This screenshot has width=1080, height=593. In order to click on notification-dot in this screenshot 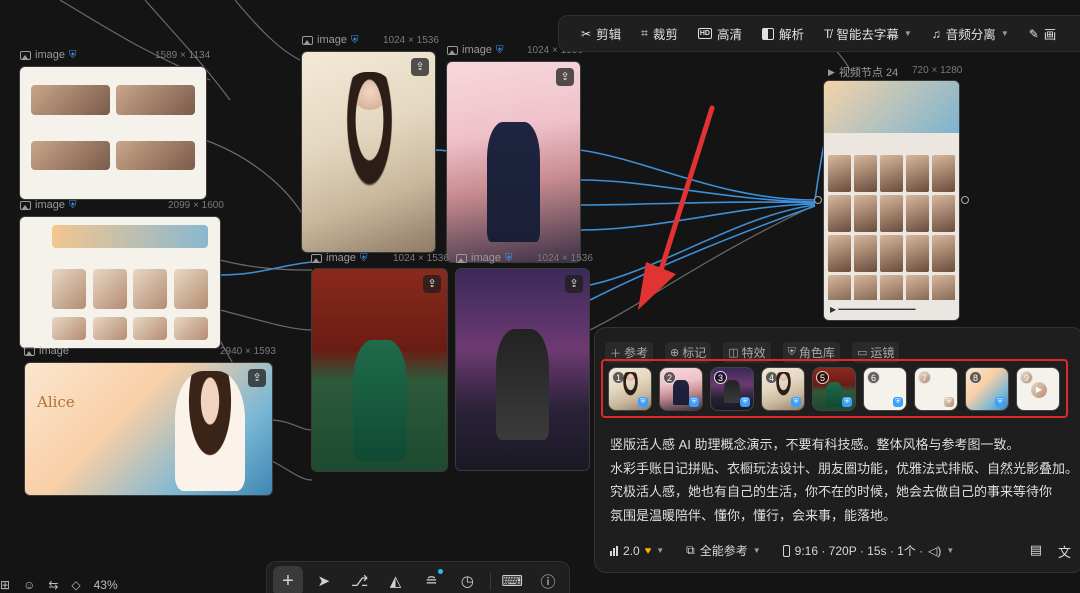, I will do `click(441, 571)`.